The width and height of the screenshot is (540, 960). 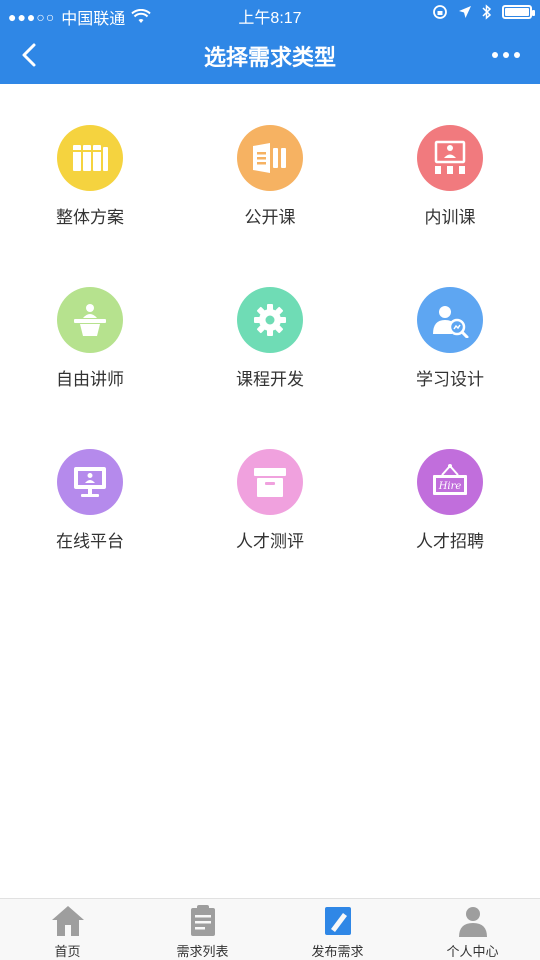 What do you see at coordinates (337, 921) in the screenshot?
I see `publish-icon` at bounding box center [337, 921].